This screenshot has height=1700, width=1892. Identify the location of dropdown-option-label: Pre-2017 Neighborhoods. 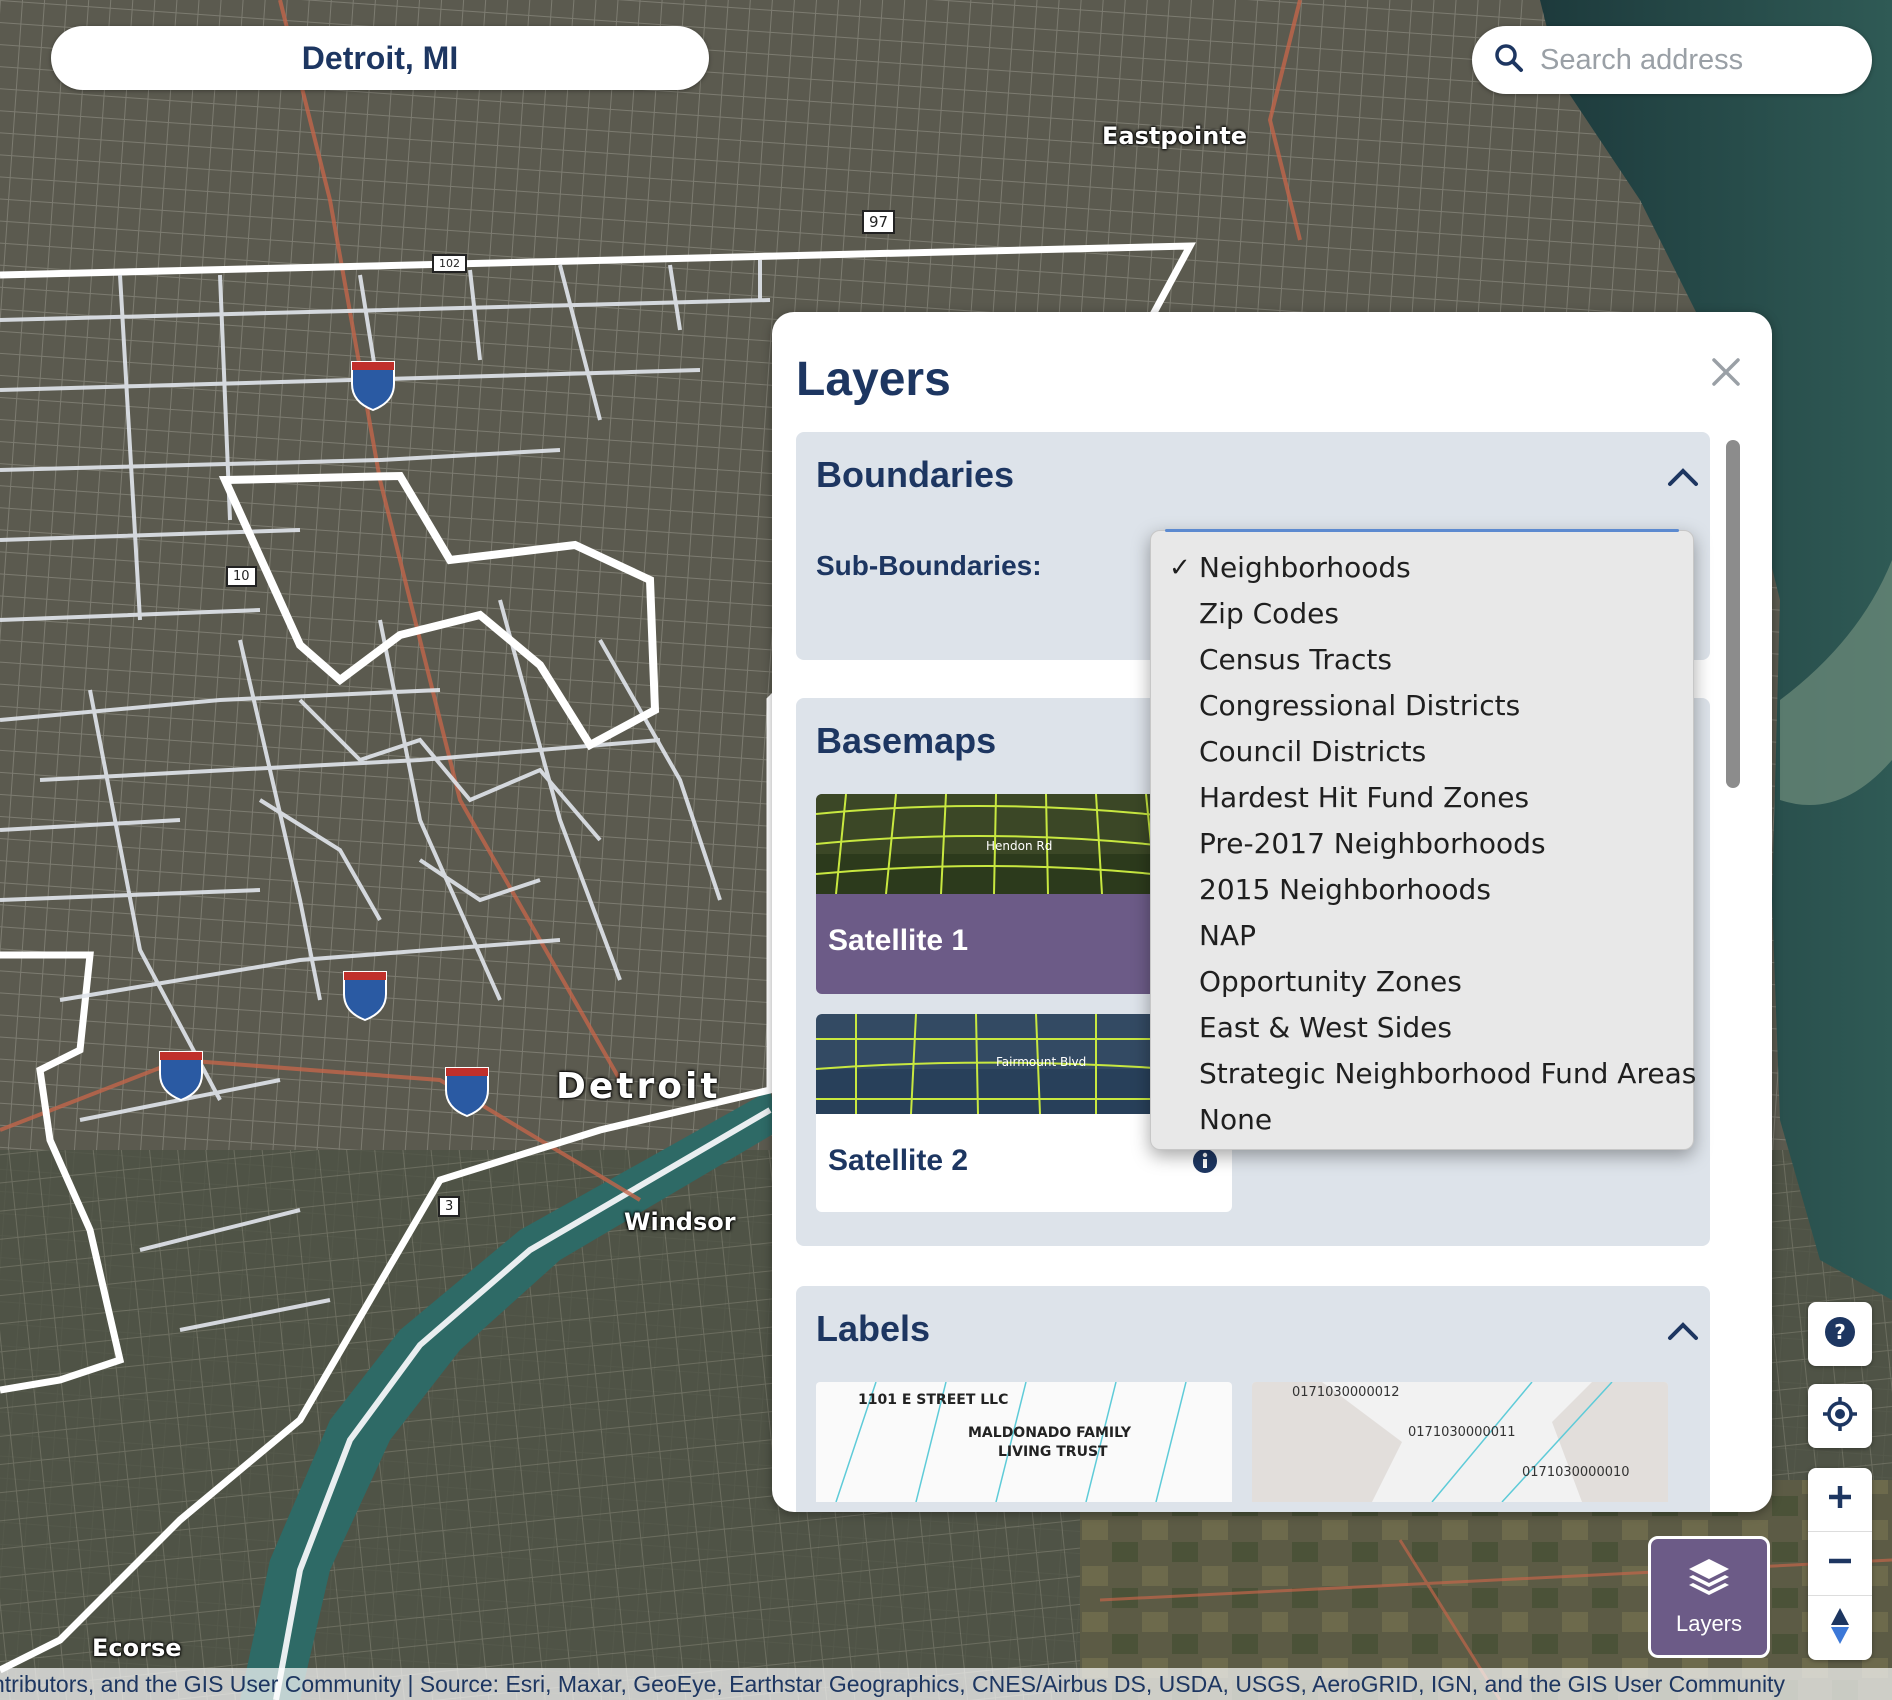
(1372, 843).